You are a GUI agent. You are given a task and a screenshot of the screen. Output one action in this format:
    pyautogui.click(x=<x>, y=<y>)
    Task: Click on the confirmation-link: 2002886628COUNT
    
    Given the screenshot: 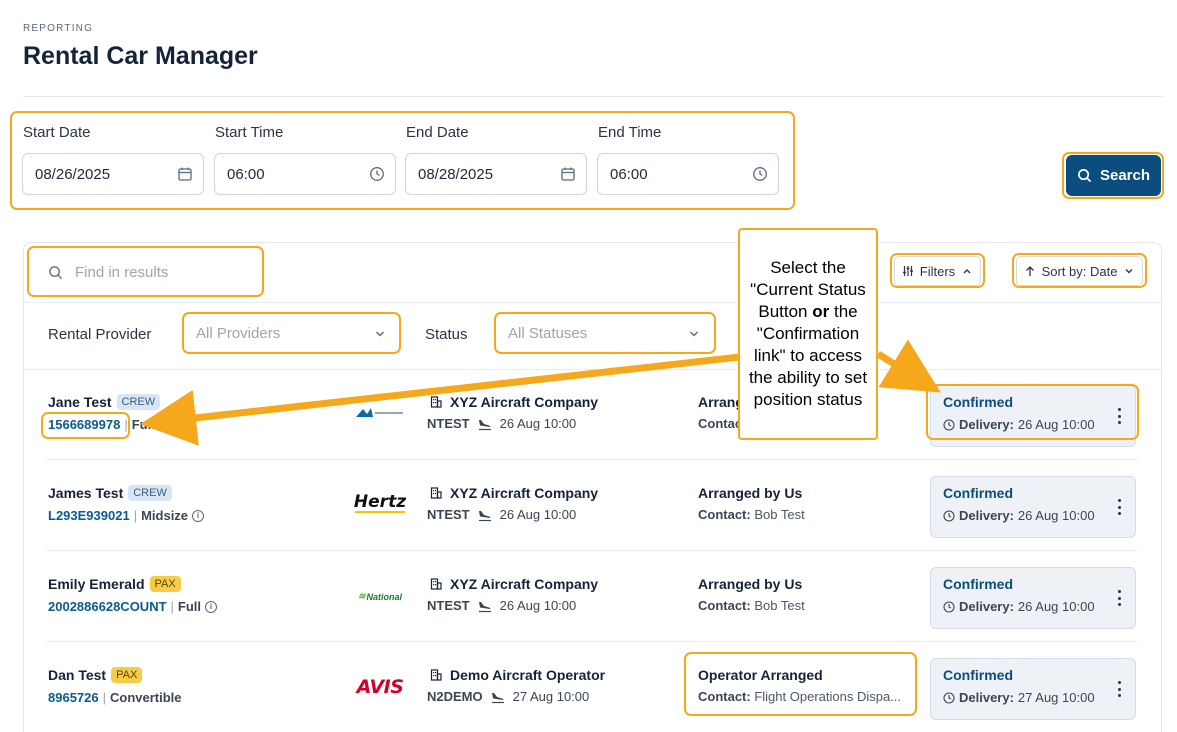 What is the action you would take?
    pyautogui.click(x=107, y=606)
    